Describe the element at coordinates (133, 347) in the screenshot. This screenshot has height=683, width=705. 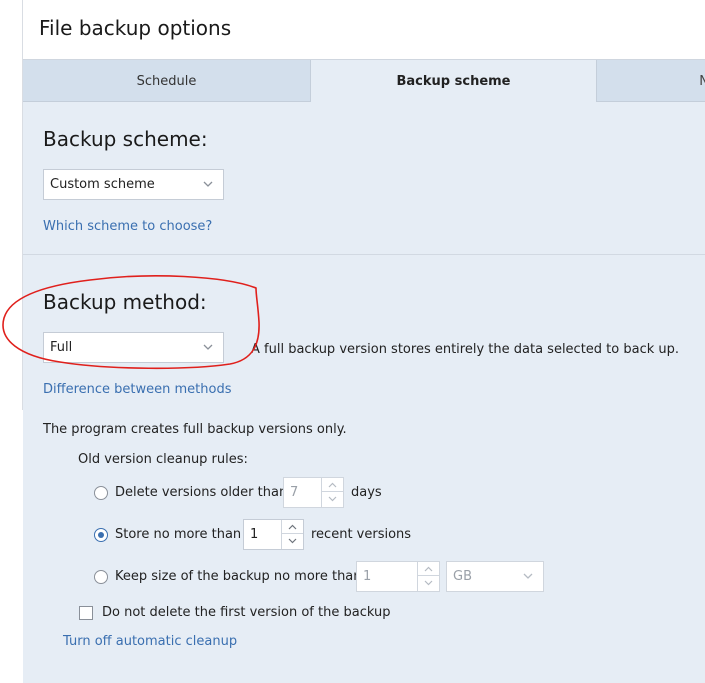
I see `backup-method-select: Full` at that location.